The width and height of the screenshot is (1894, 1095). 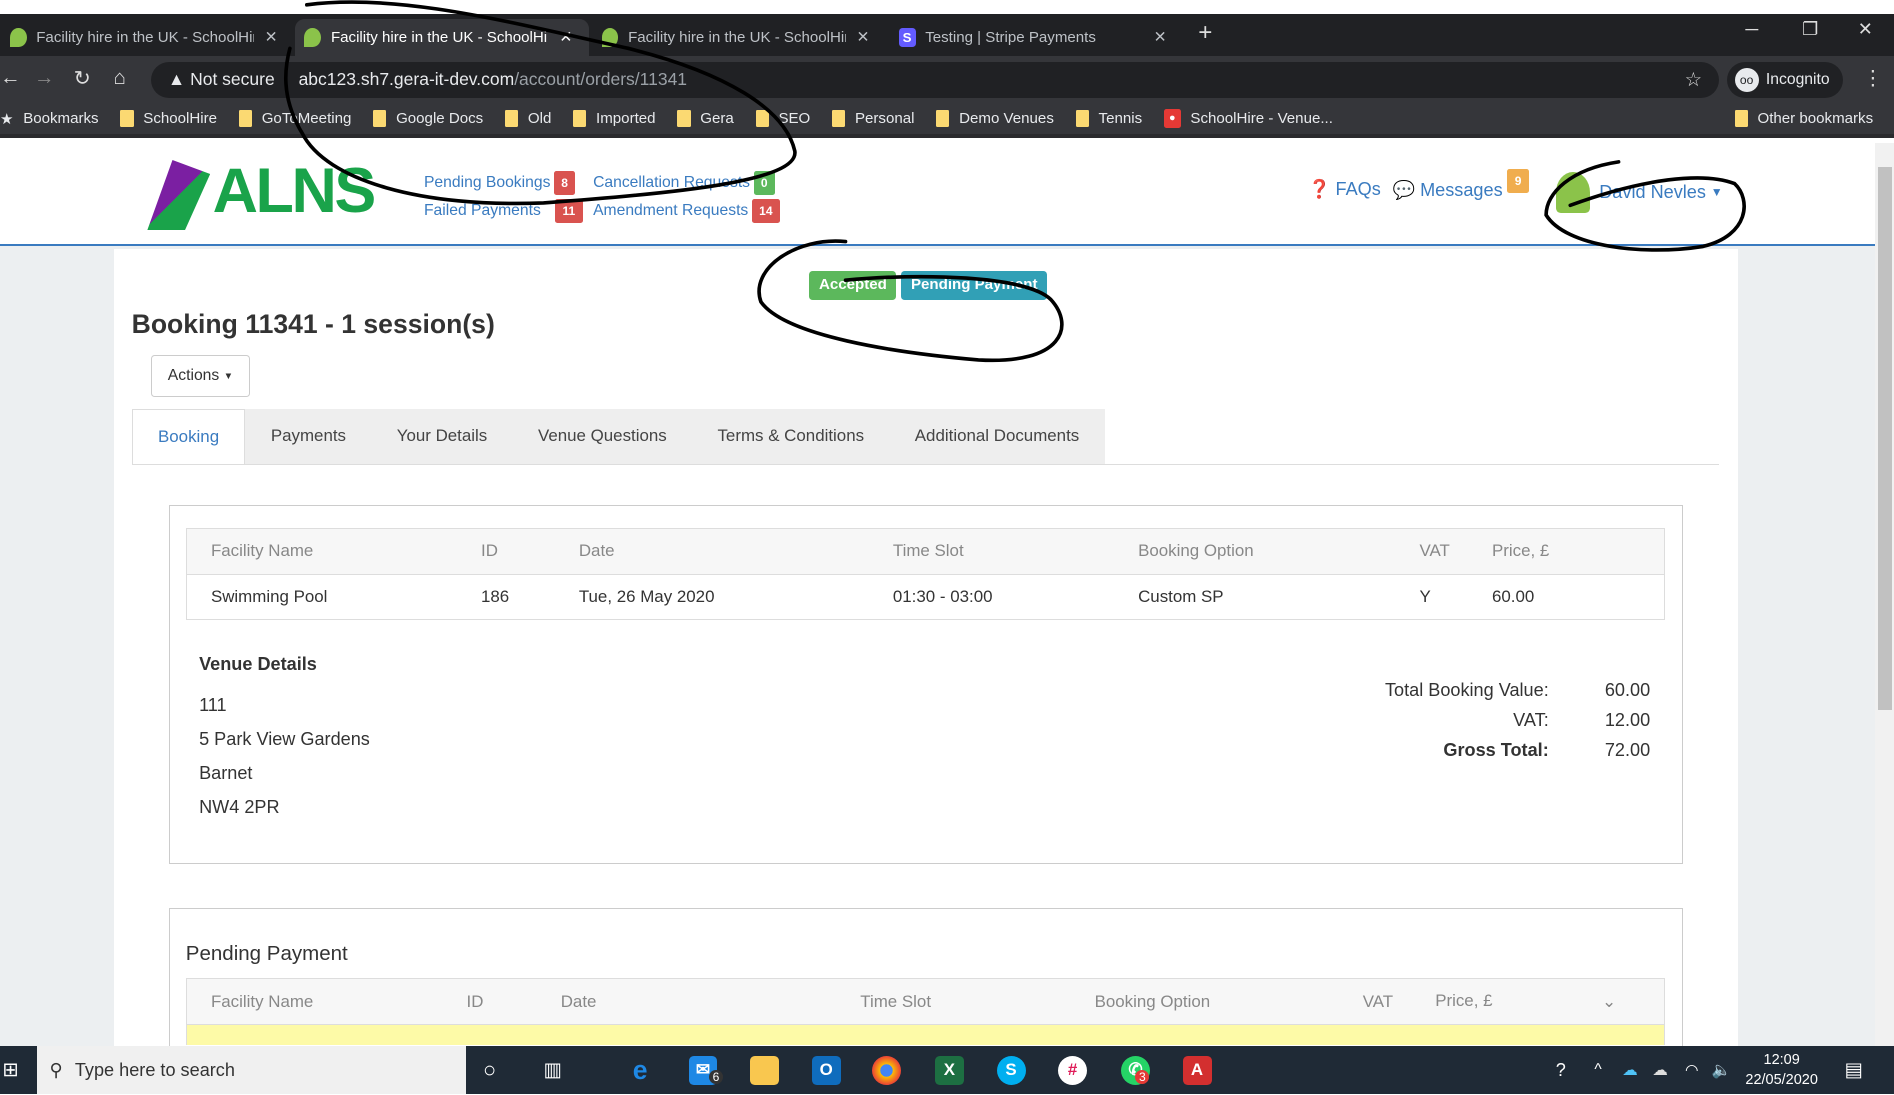 I want to click on bookmark-label: SchoolHire, so click(x=180, y=119).